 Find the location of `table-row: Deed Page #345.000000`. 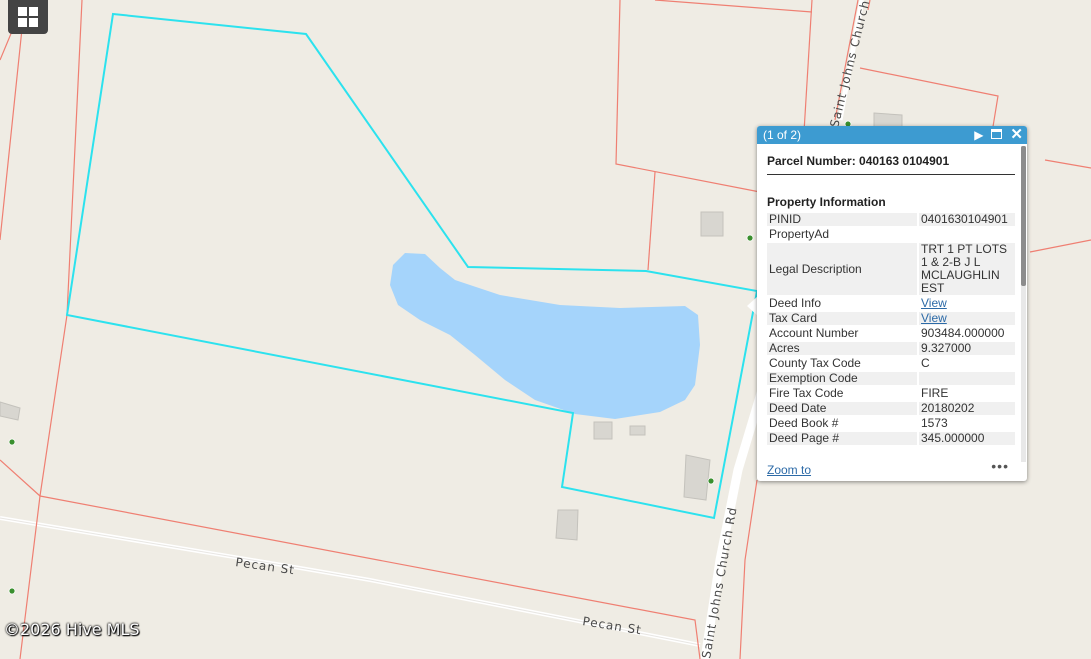

table-row: Deed Page #345.000000 is located at coordinates (891, 438).